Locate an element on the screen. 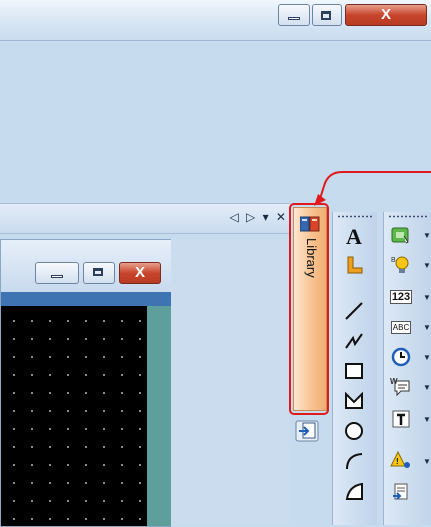 This screenshot has width=431, height=527. callout-arrow is located at coordinates (372, 188).